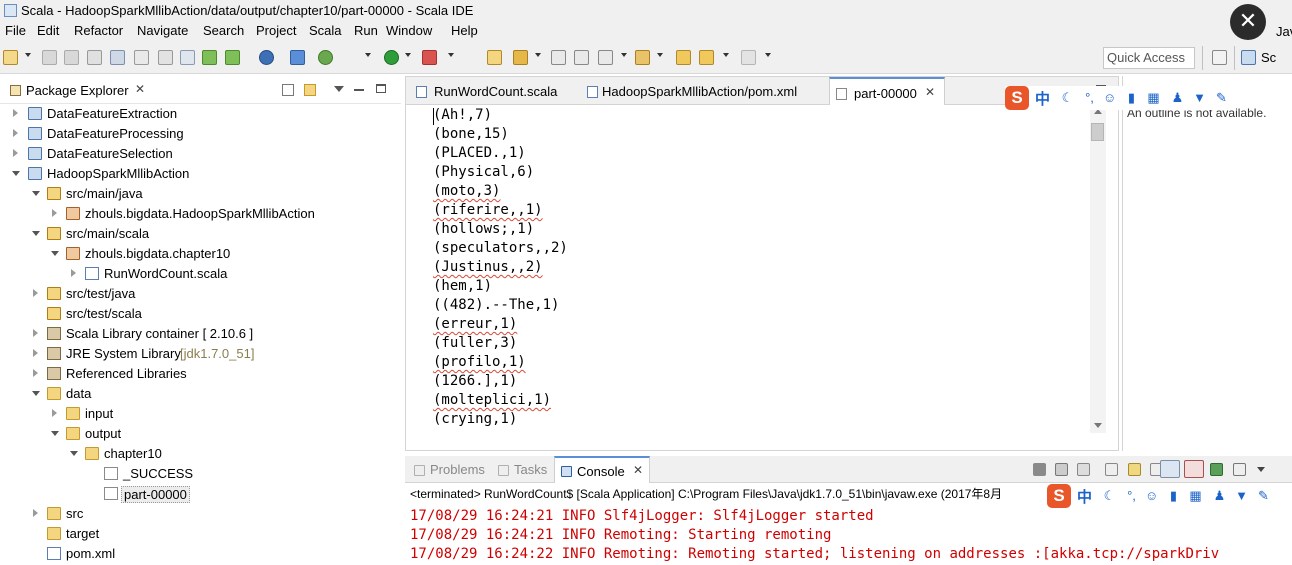  Describe the element at coordinates (492, 401) in the screenshot. I see `code-line: (molteplici,1)` at that location.